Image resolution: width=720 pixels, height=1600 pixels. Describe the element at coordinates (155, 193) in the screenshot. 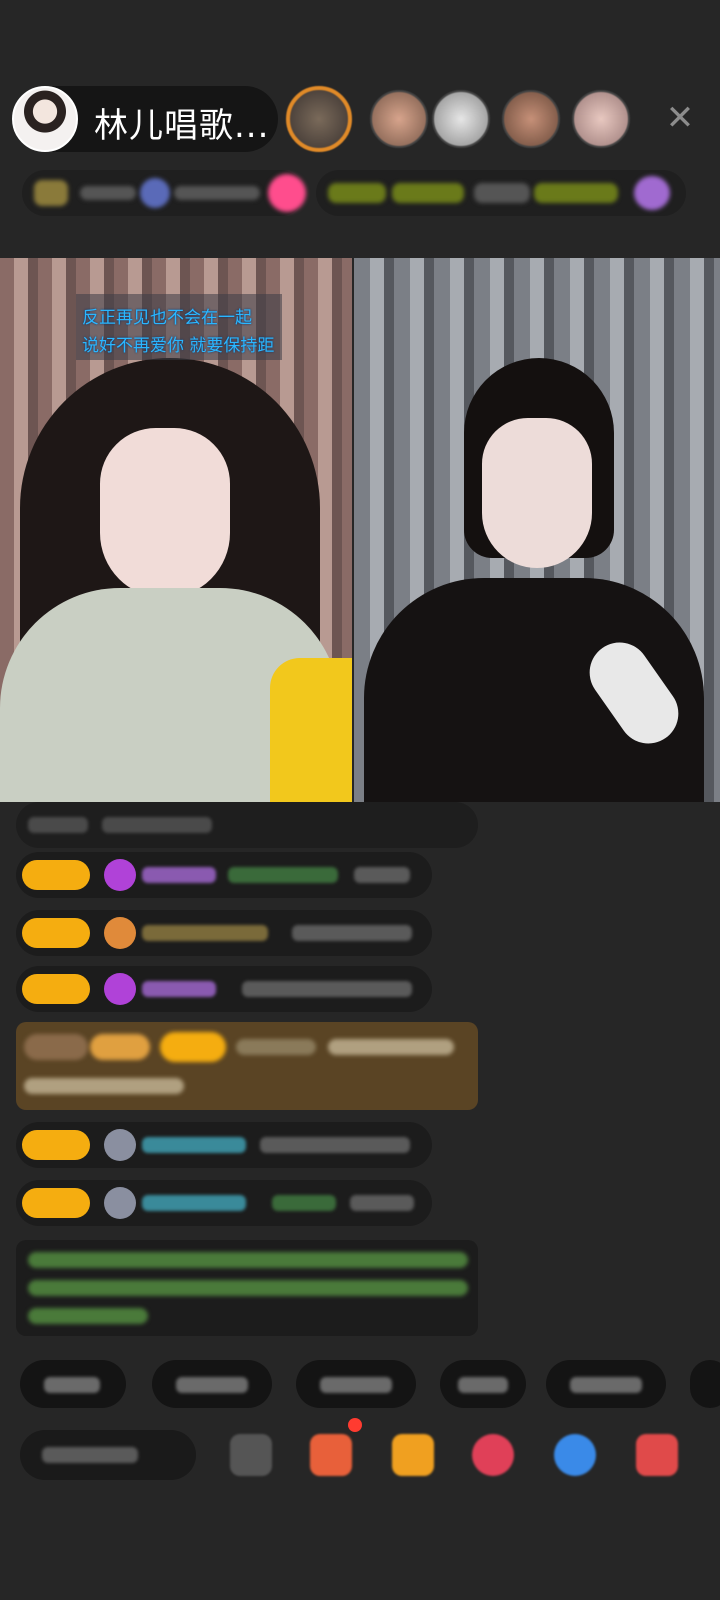

I see `fans-icon` at that location.